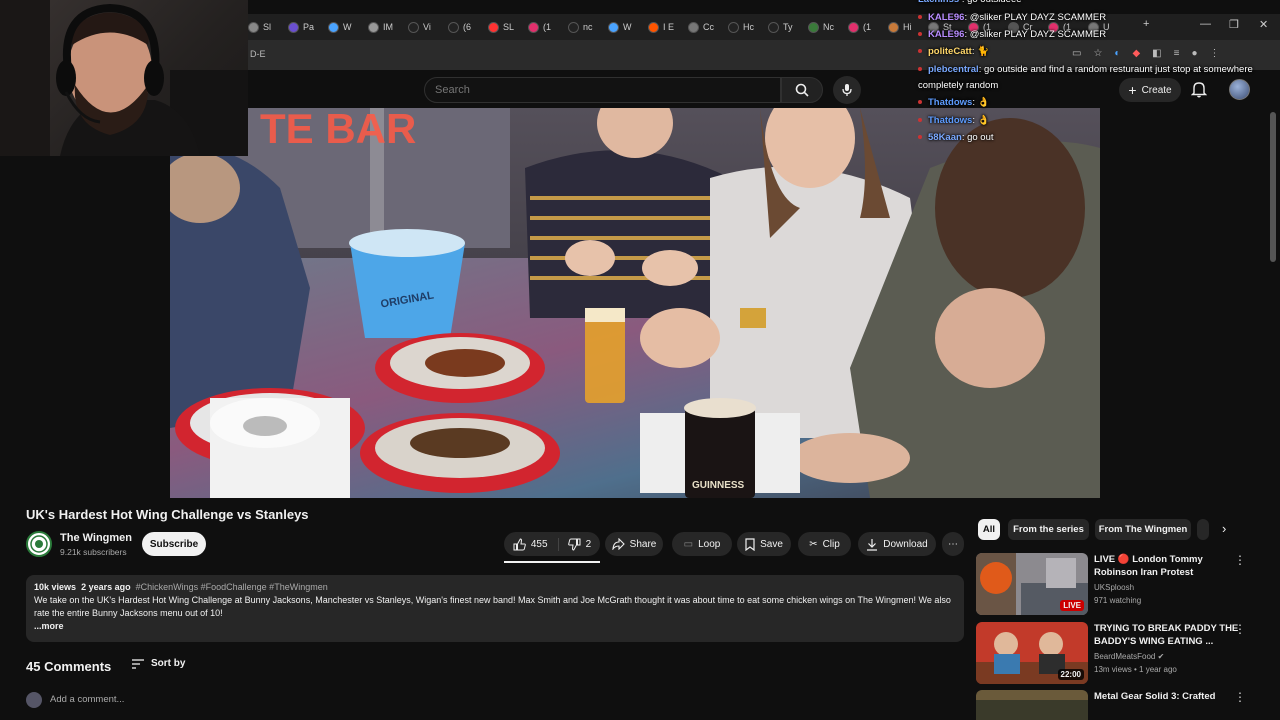  What do you see at coordinates (1121, 705) in the screenshot?
I see `recommendation-item: Metal Gear Solid 3: Crafted ⋮` at bounding box center [1121, 705].